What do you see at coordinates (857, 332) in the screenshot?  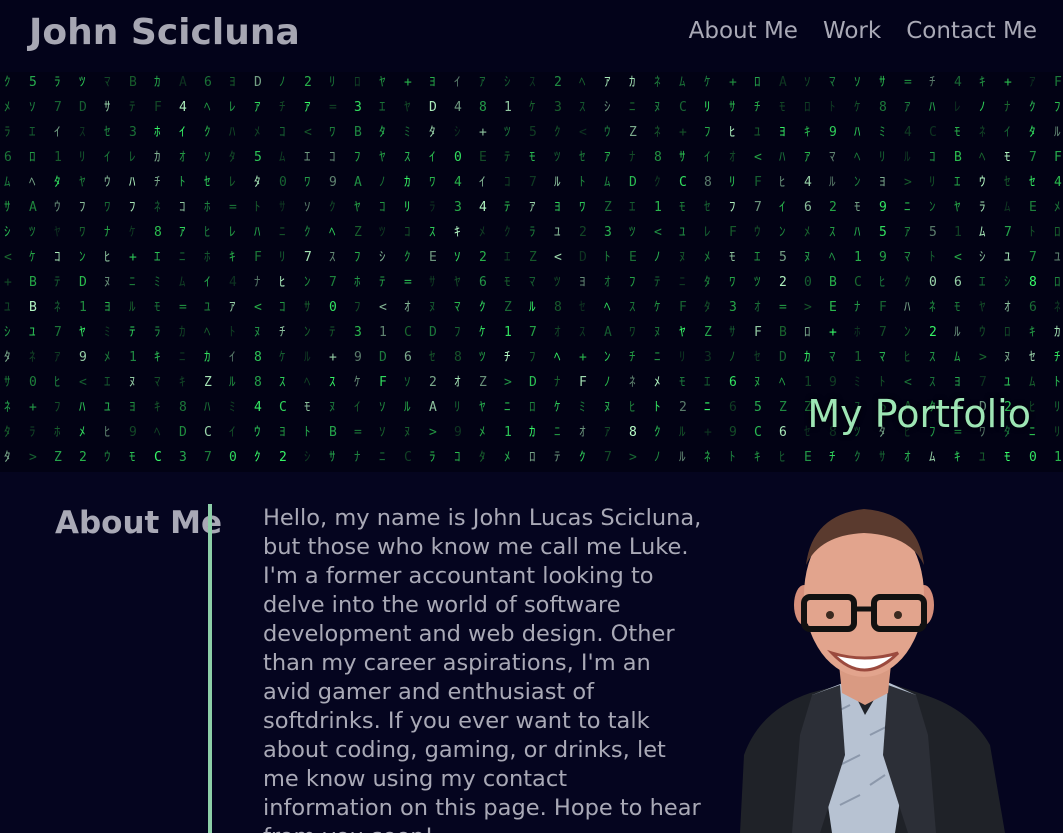 I see `matrix-glyph: ﾎ` at bounding box center [857, 332].